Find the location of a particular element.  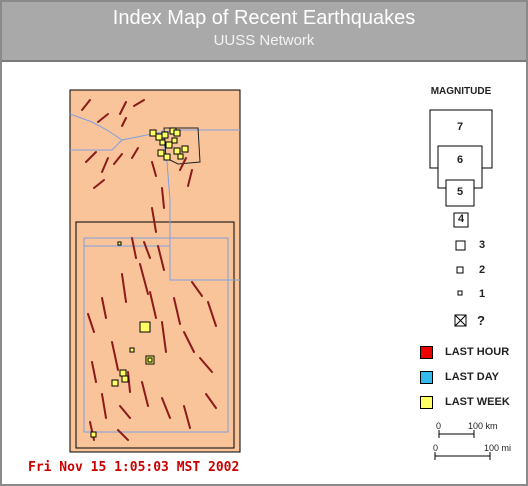

magnitude-label-1: 1 is located at coordinates (482, 294).